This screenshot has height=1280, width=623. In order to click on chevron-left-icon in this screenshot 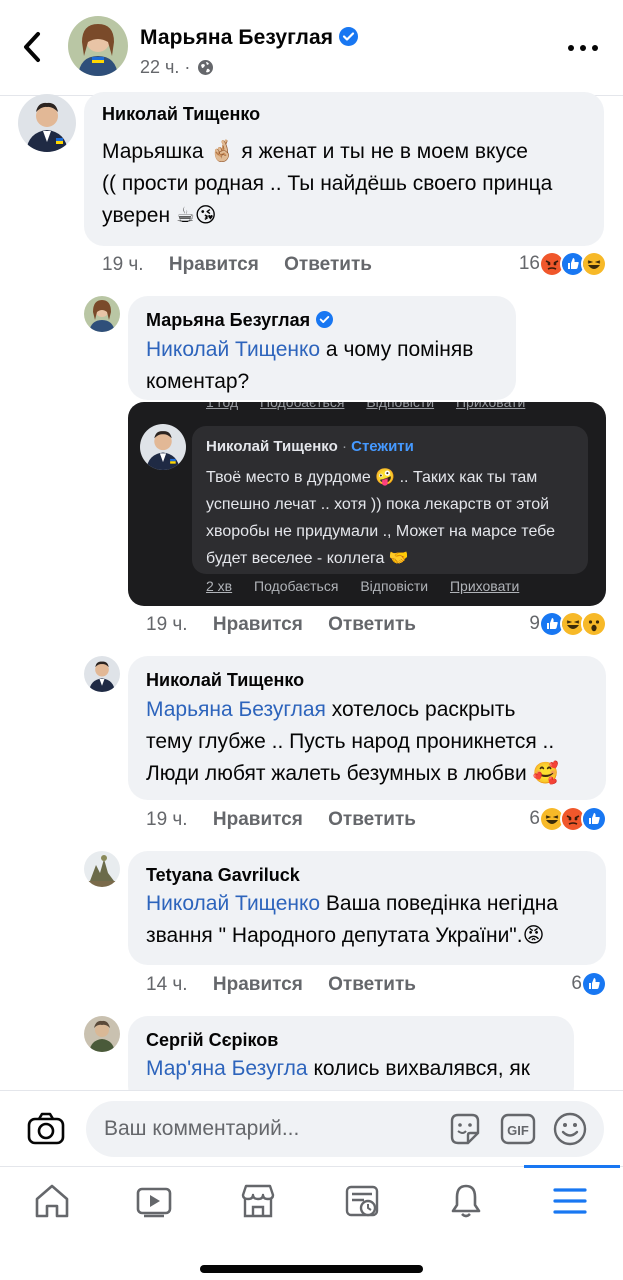, I will do `click(32, 47)`.